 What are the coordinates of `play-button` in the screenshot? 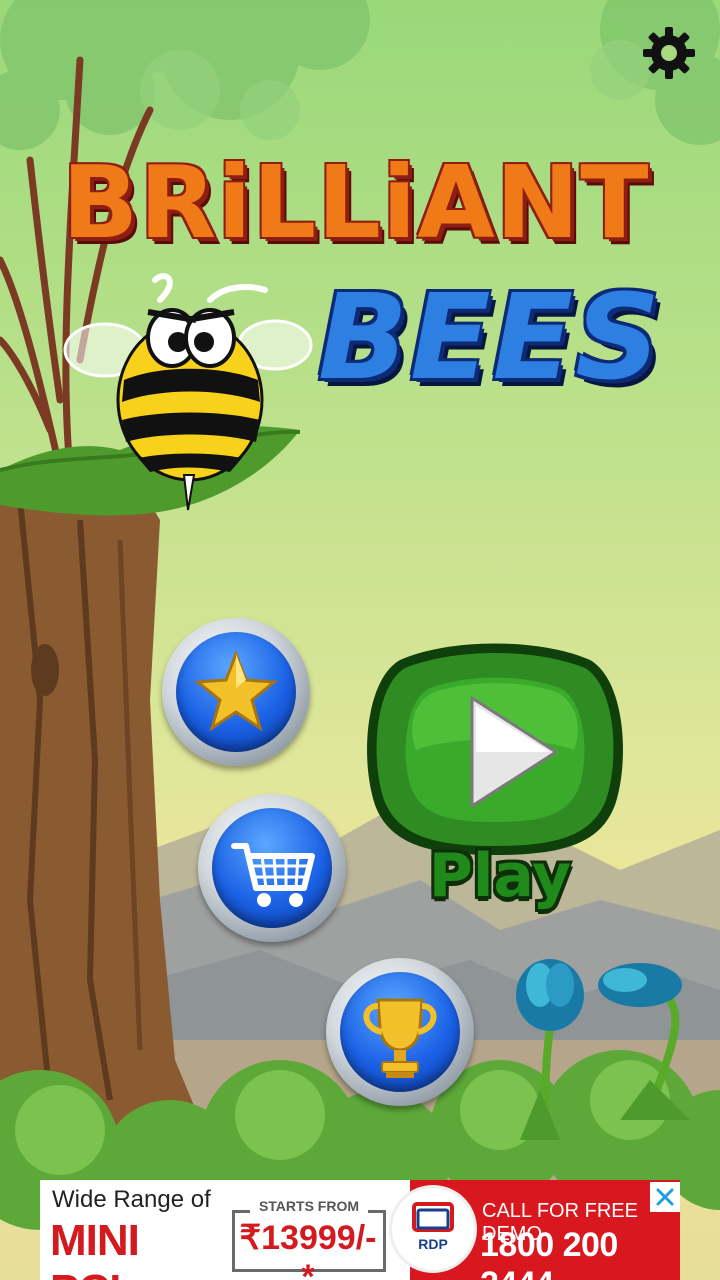 It's located at (495, 750).